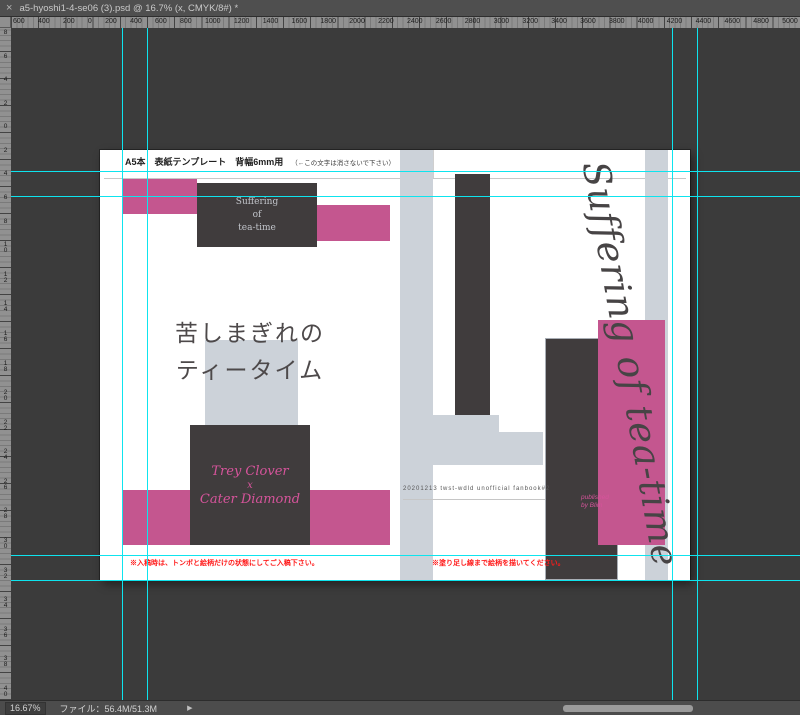 The image size is (800, 715). Describe the element at coordinates (224, 563) in the screenshot. I see `print-note-left: ※入稿時は、トンボと絵柄だけの状態にしてご入稿下さい。` at that location.